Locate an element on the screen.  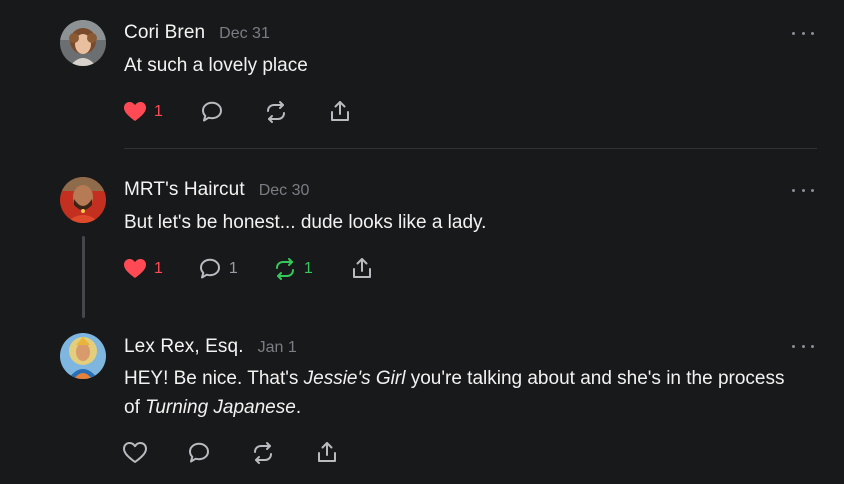
song-title-italic: Turning Japanese is located at coordinates (220, 407).